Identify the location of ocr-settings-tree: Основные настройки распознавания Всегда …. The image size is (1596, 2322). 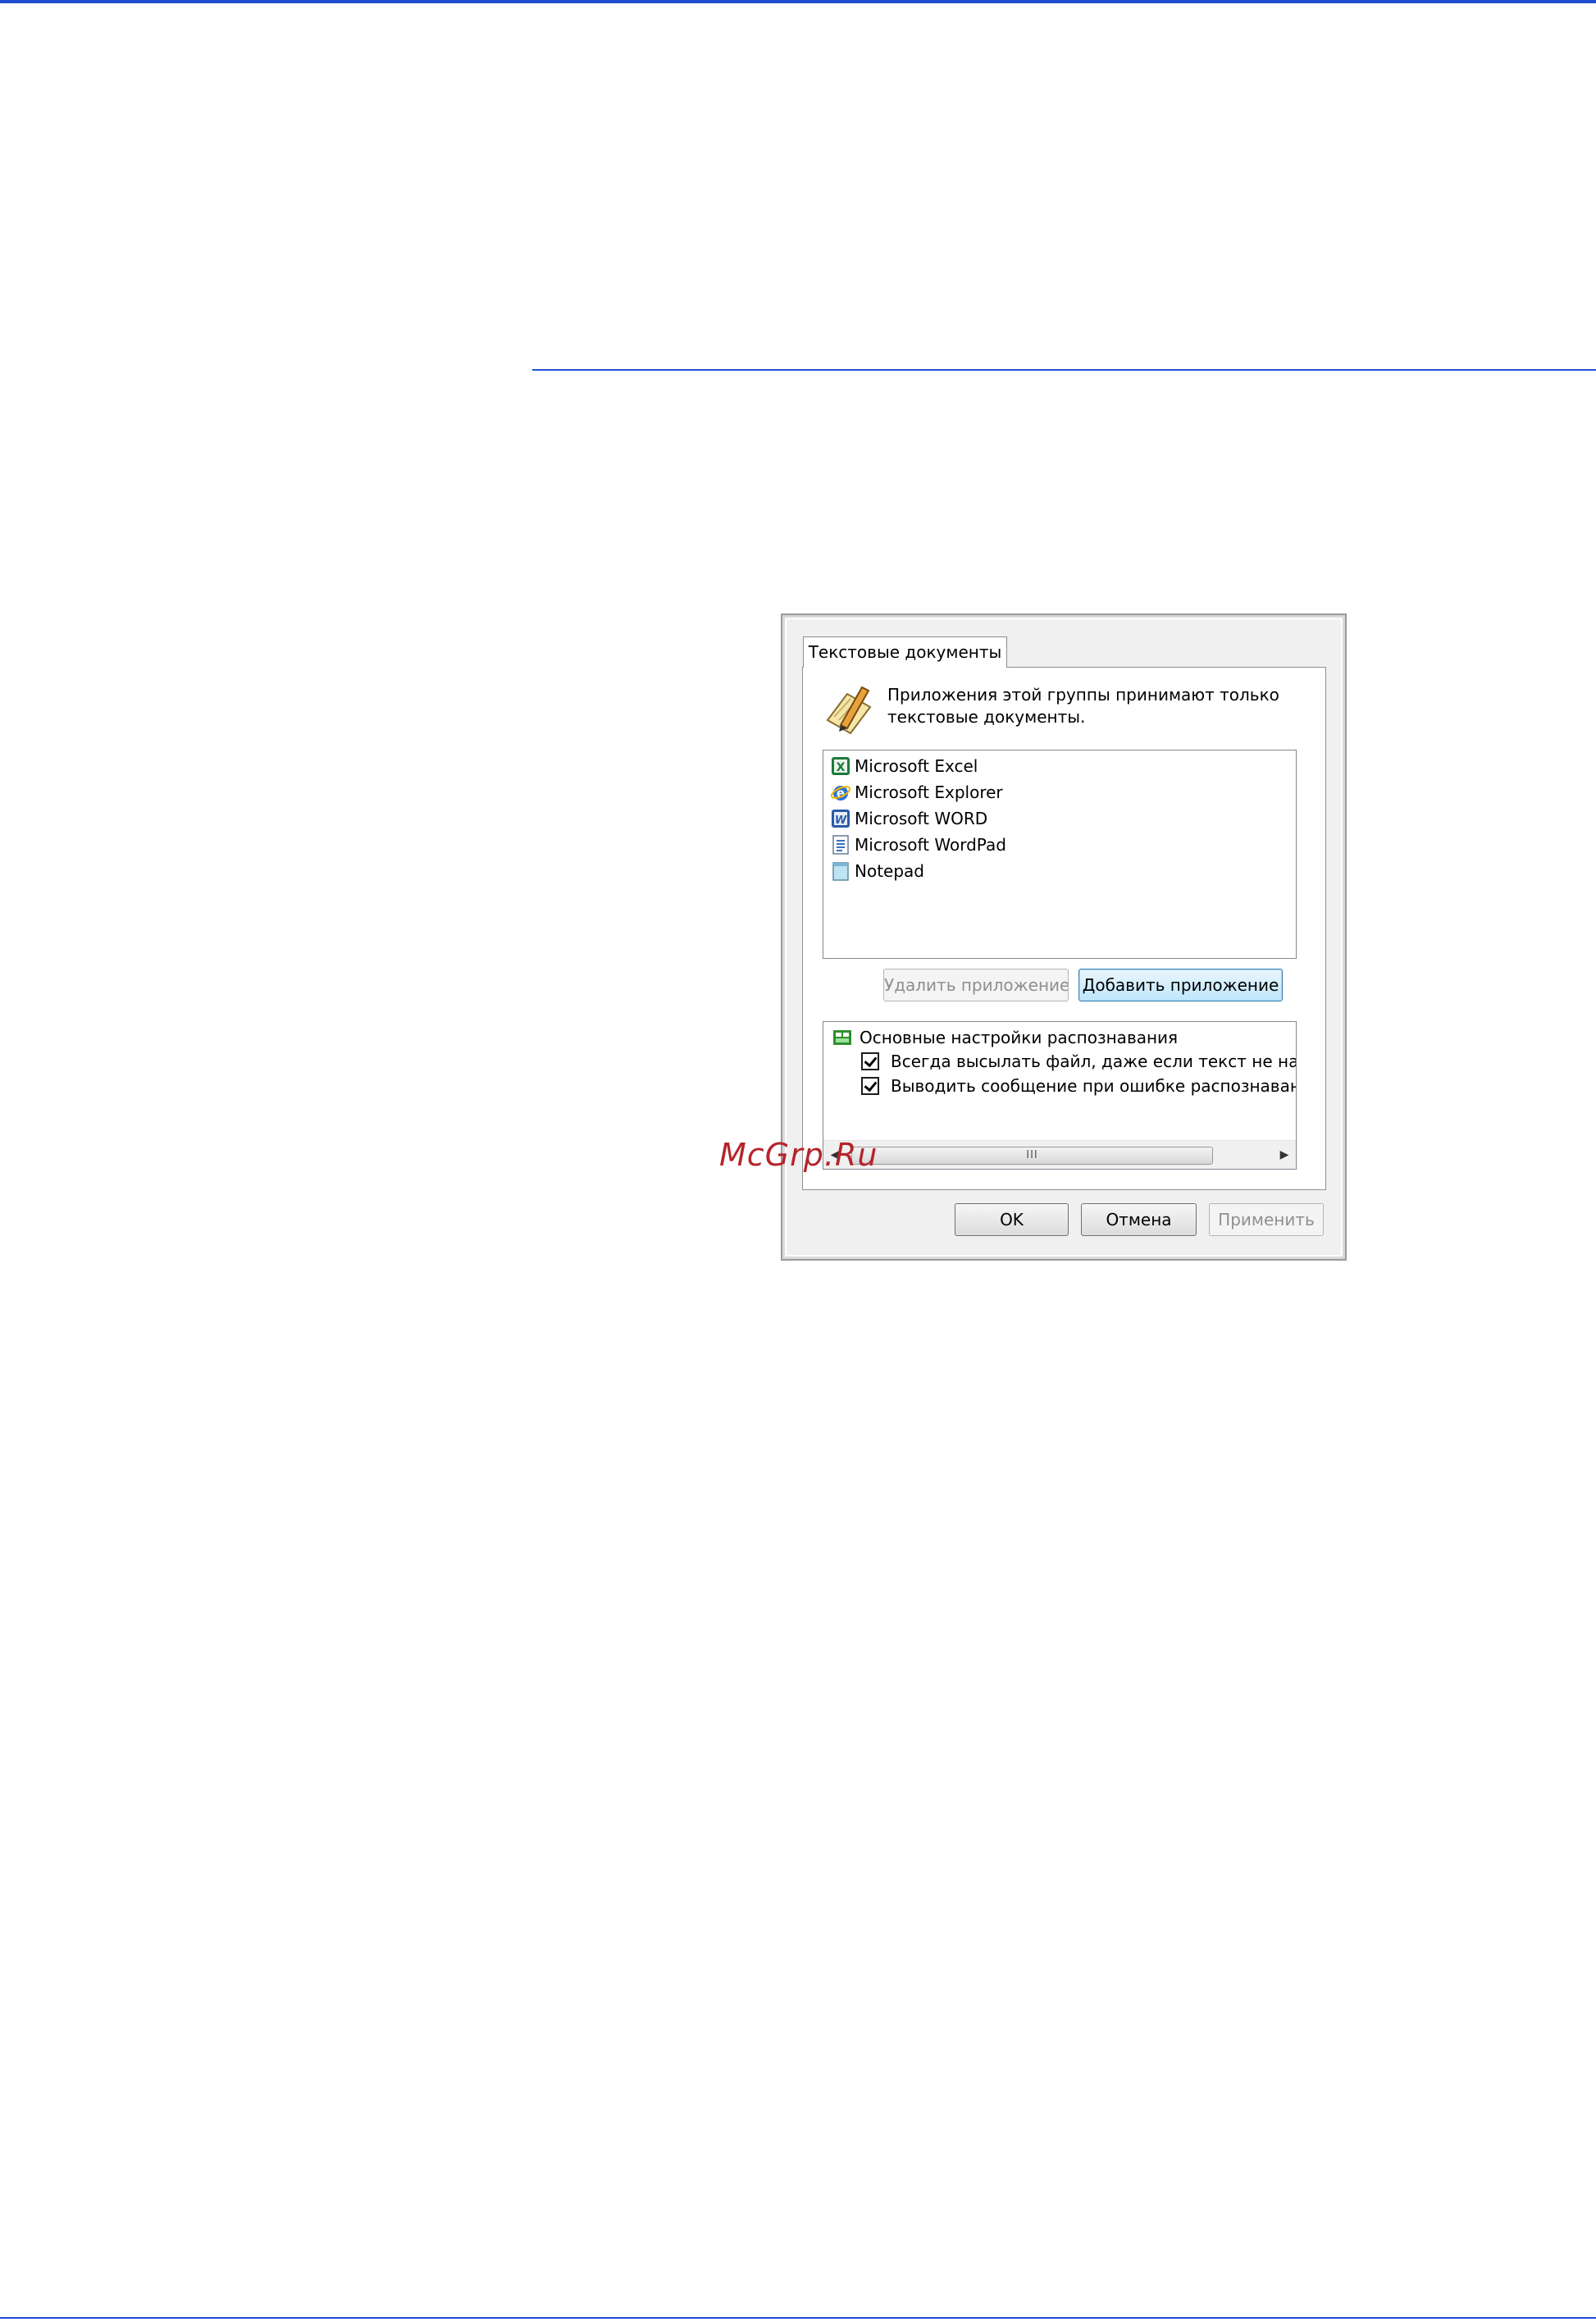
(1060, 1095).